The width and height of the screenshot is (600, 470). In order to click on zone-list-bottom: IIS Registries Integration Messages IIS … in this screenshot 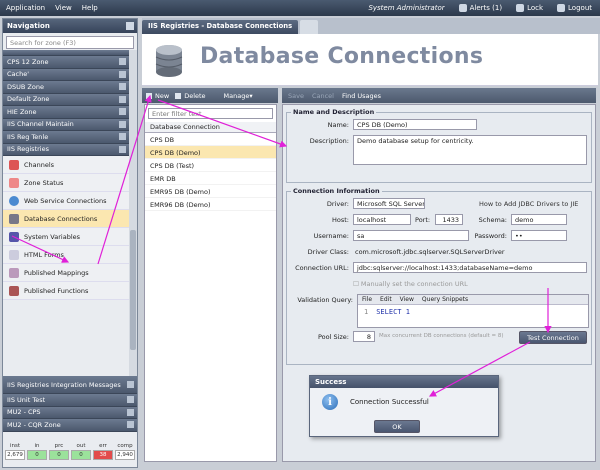, I will do `click(70, 404)`.